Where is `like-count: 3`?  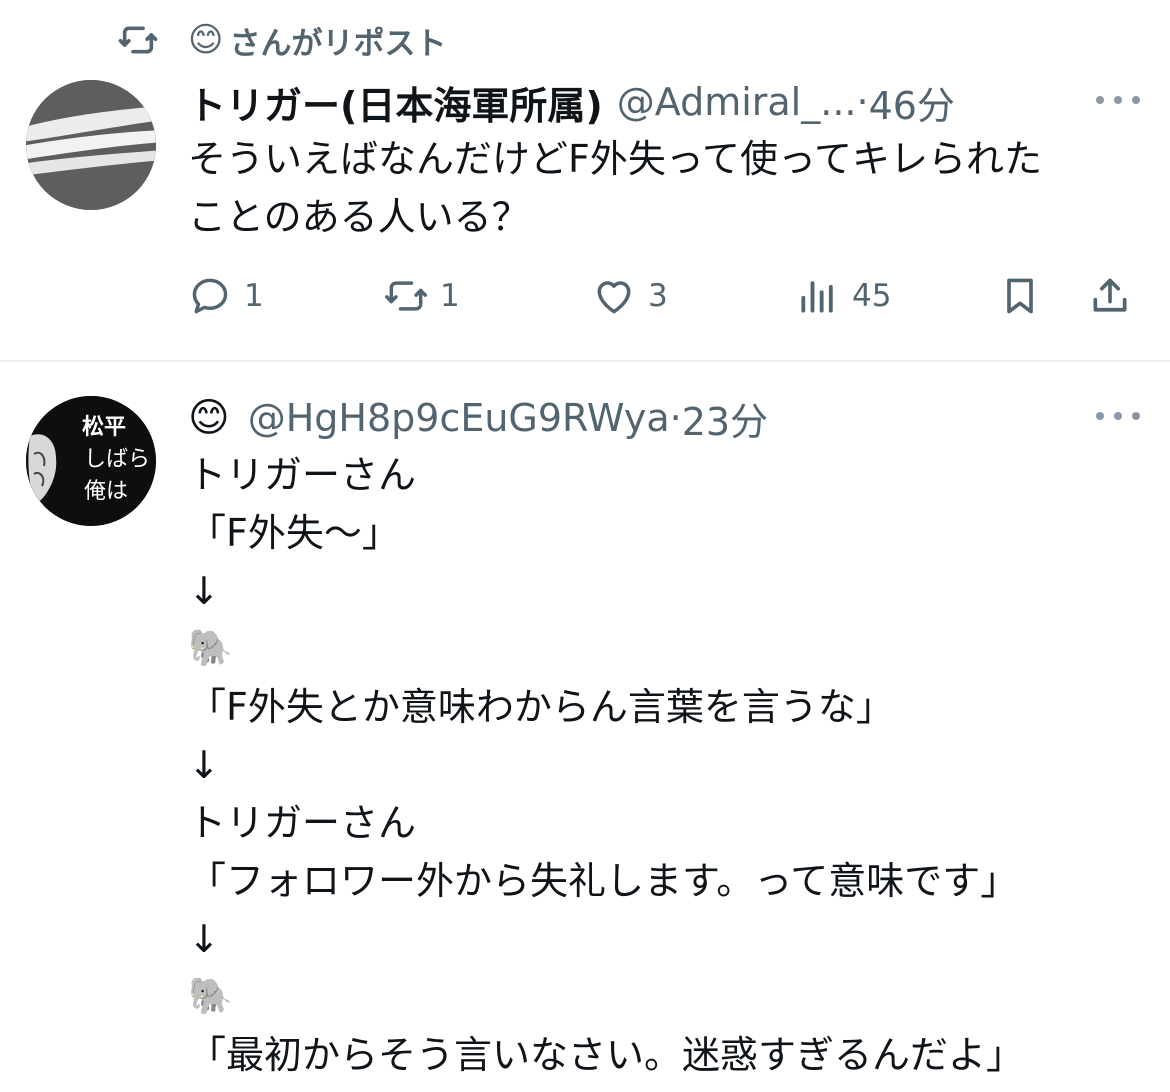
like-count: 3 is located at coordinates (658, 296).